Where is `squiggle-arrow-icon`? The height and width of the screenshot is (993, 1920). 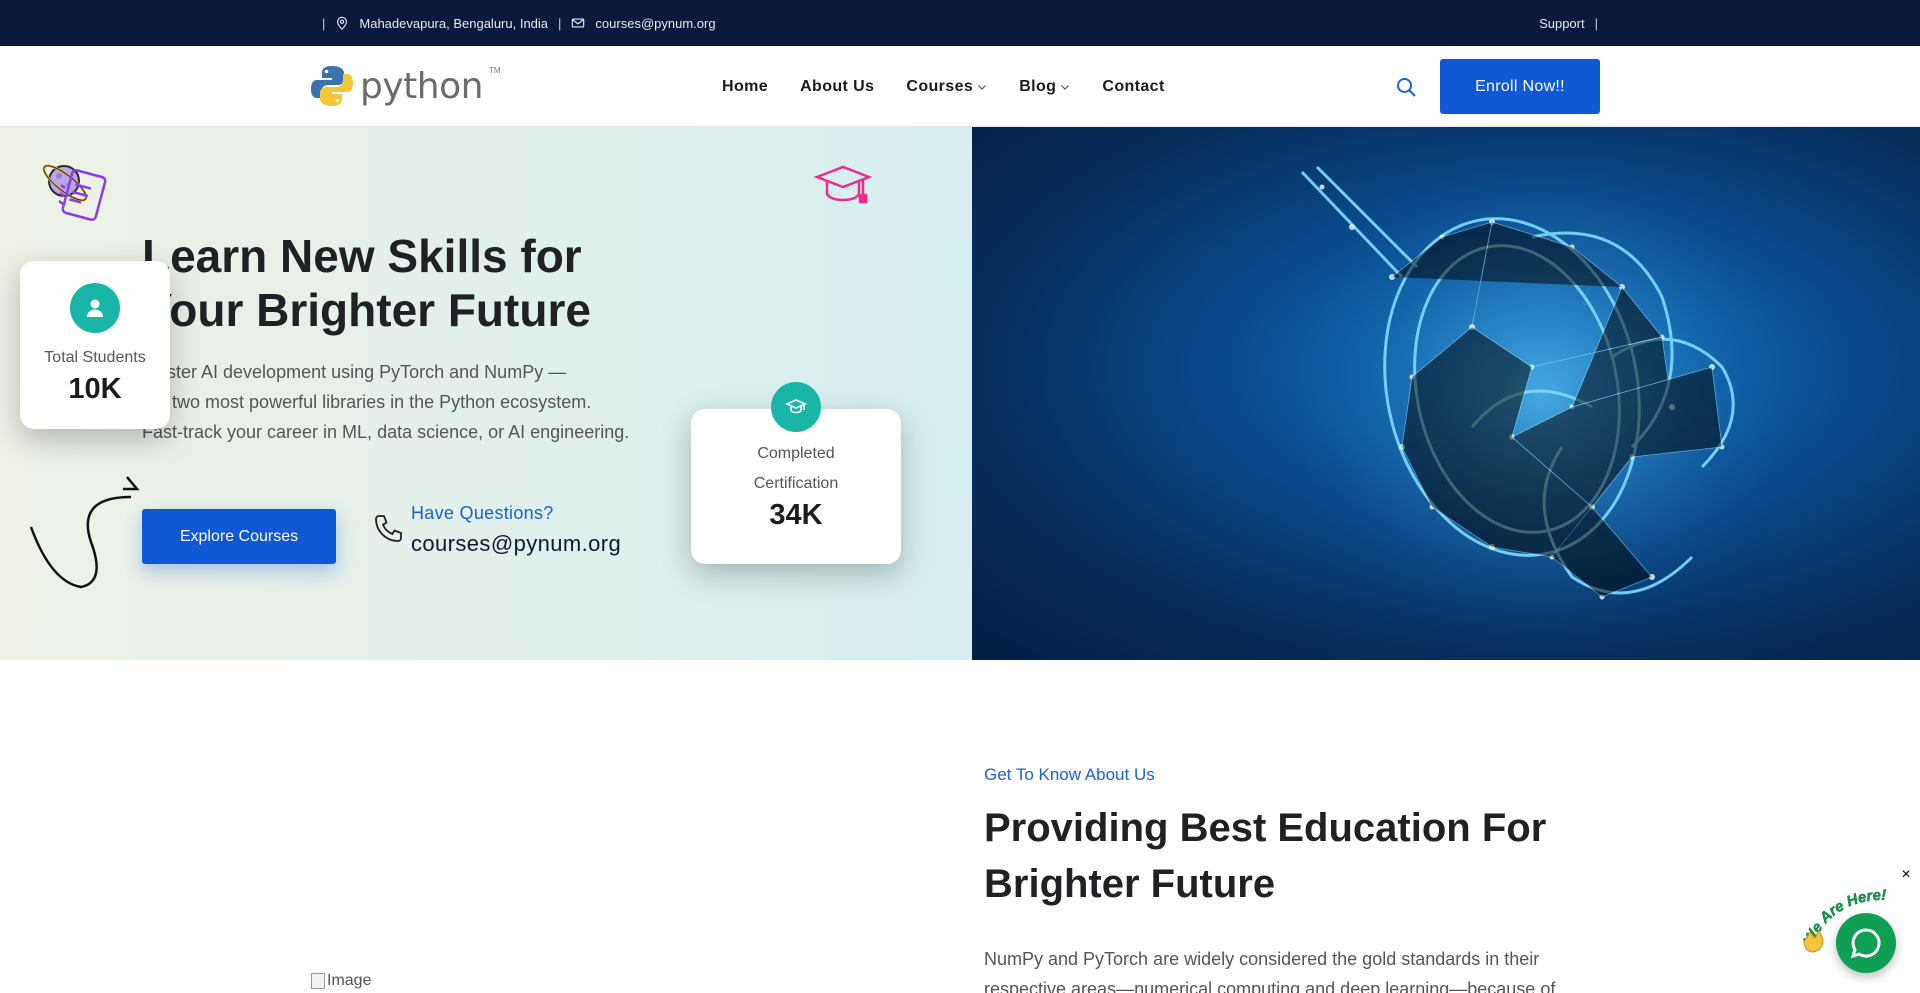 squiggle-arrow-icon is located at coordinates (84, 532).